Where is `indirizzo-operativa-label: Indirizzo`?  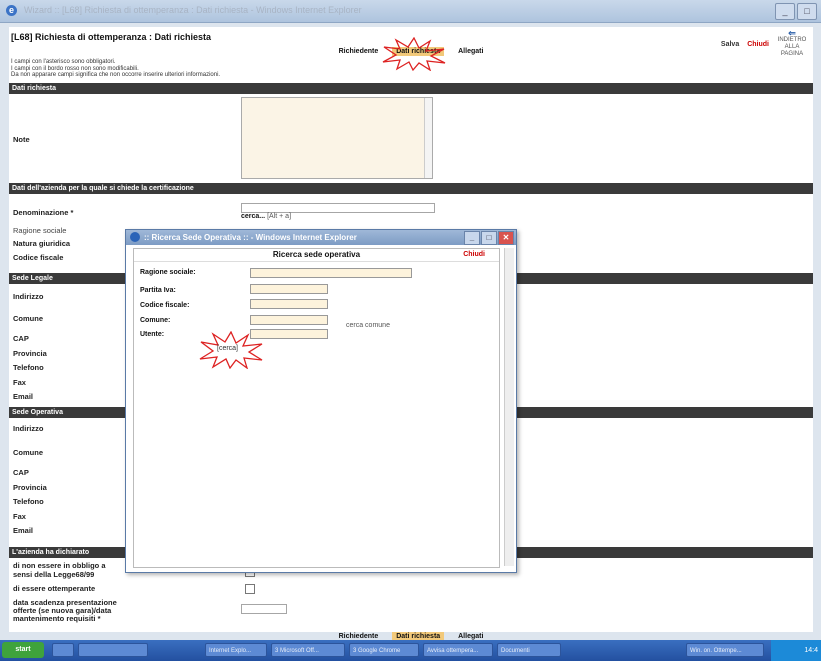
indirizzo-operativa-label: Indirizzo is located at coordinates (28, 428).